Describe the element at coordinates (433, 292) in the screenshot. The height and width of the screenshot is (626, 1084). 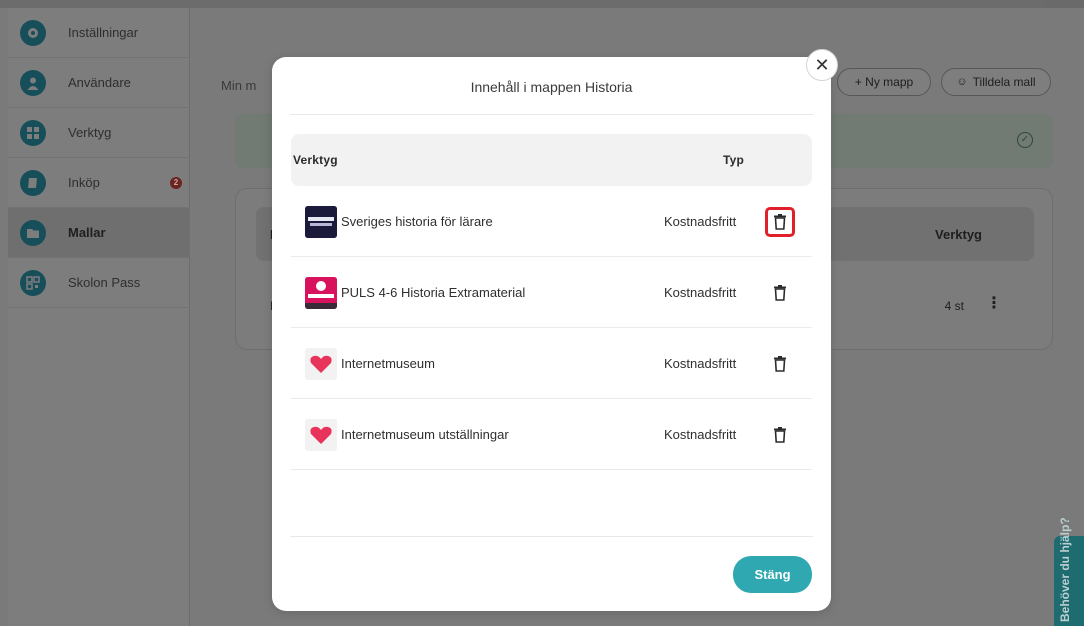
I see `tool-name: PULS 4-6 Historia Extramaterial` at that location.